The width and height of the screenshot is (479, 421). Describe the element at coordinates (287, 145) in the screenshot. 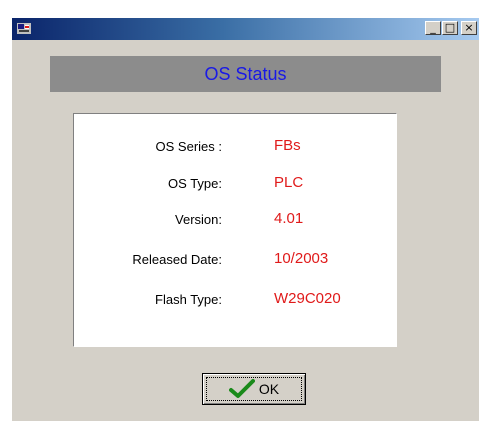

I see `os-series-value: FBs` at that location.